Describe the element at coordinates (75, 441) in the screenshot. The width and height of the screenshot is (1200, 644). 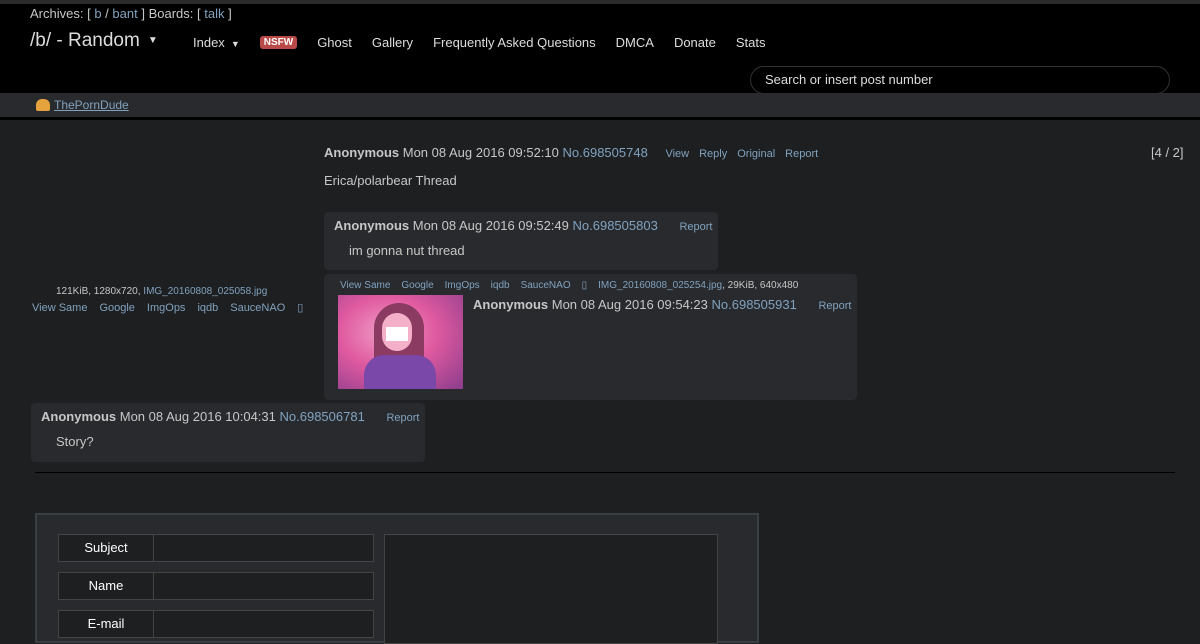
I see `reply-text: Story?` at that location.